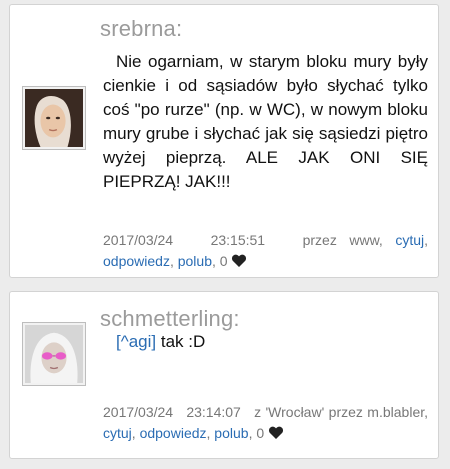 Image resolution: width=450 pixels, height=469 pixels. I want to click on post-text: [^agi] tak :D, so click(265, 342).